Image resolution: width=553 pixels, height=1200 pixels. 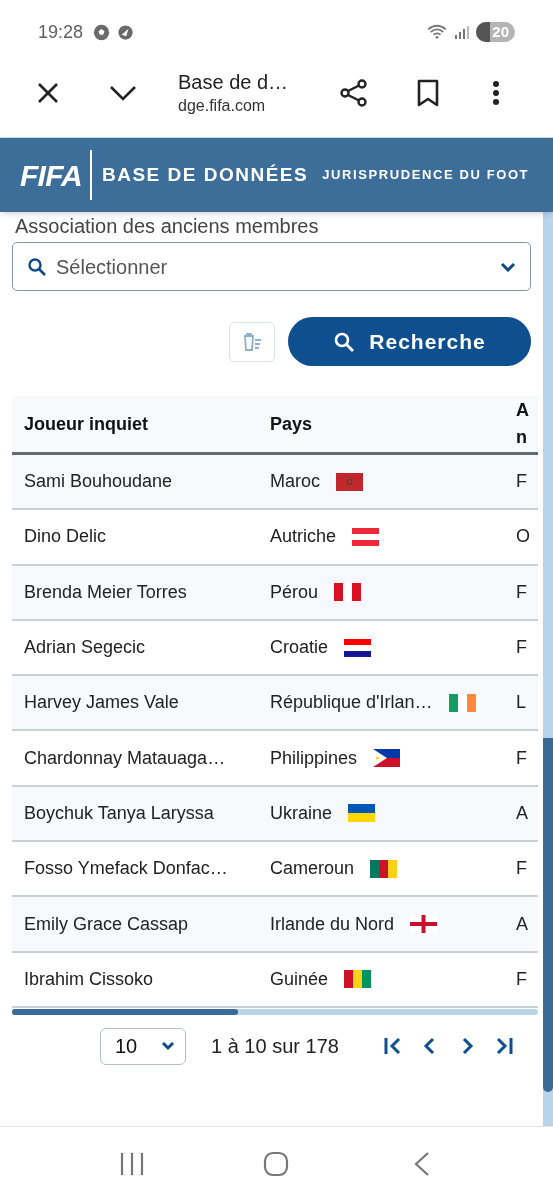 I want to click on table-cell-text: L, so click(x=521, y=703).